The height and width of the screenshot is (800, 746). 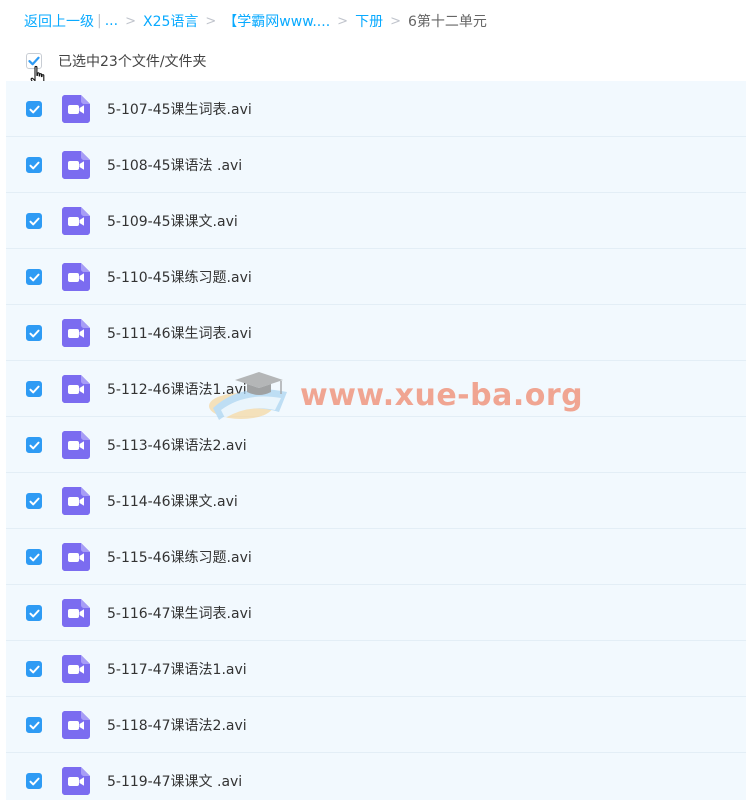 I want to click on file-name: 5-108-45课语法 .avi, so click(x=174, y=165).